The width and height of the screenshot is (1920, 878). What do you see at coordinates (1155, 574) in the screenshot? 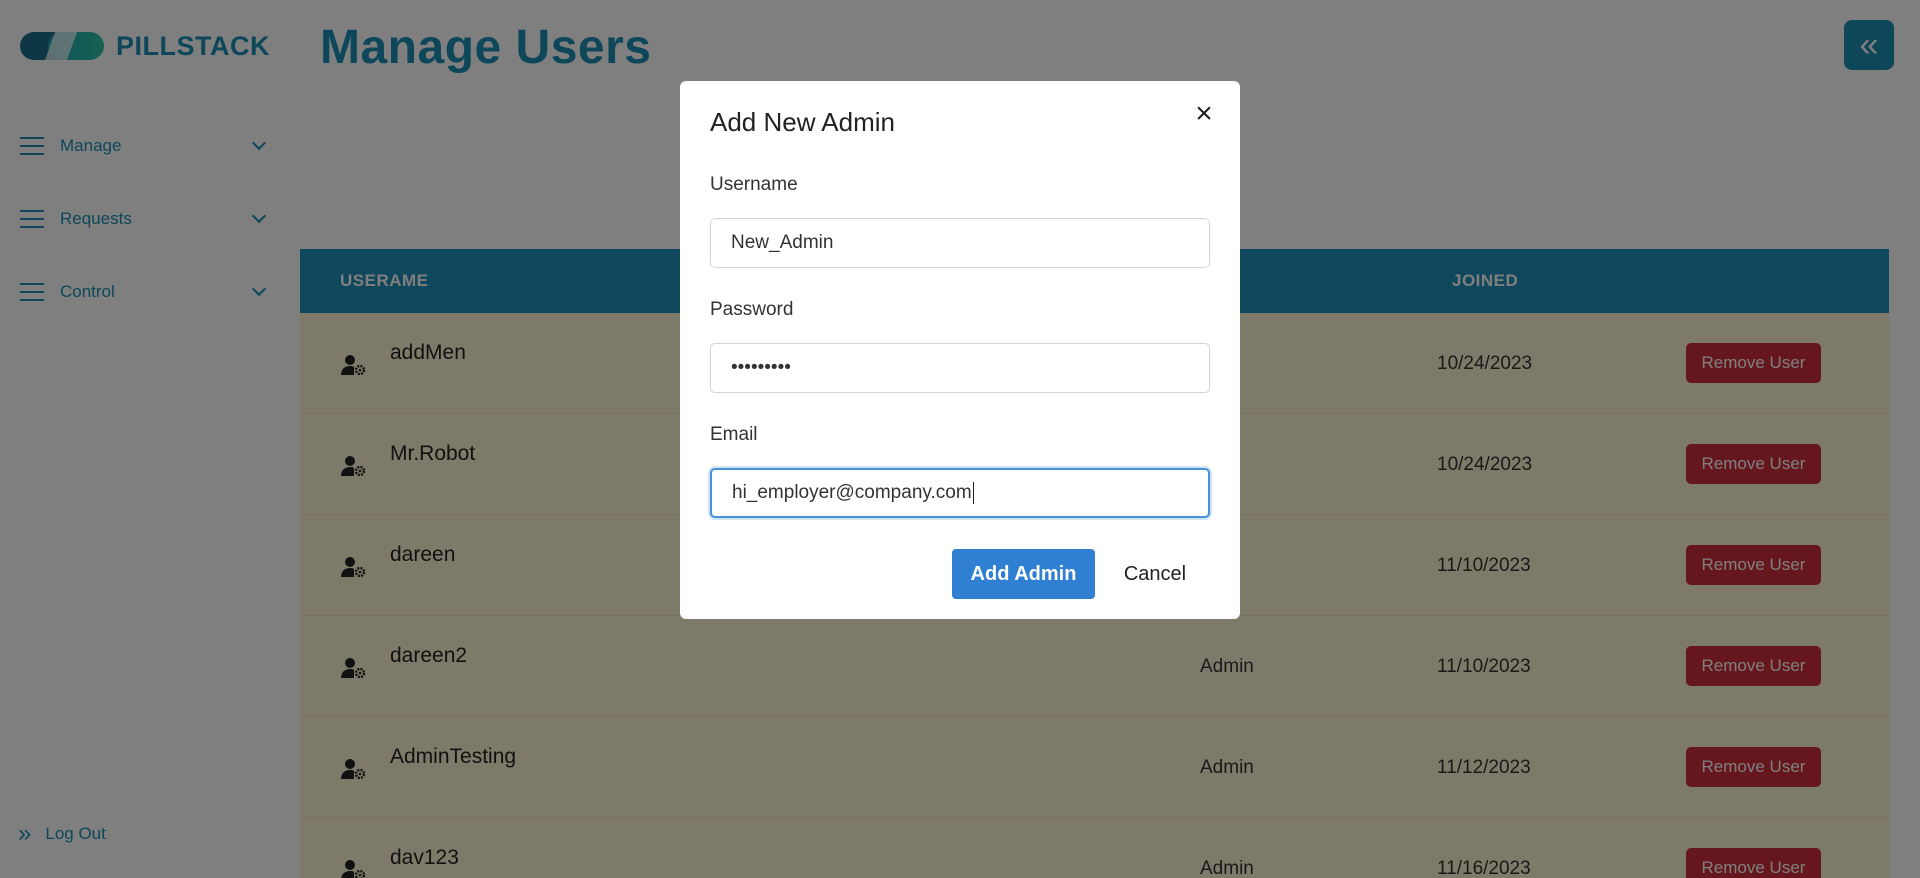
I see `cancel-button: Cancel` at bounding box center [1155, 574].